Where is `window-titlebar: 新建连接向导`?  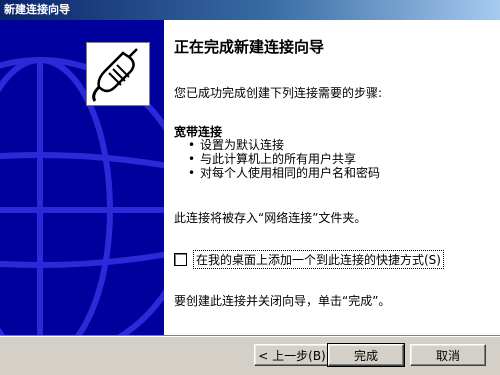 window-titlebar: 新建连接向导 is located at coordinates (250, 10).